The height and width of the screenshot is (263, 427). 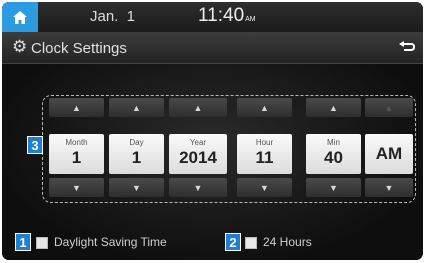 I want to click on hour-down-button: ▼, so click(x=264, y=187).